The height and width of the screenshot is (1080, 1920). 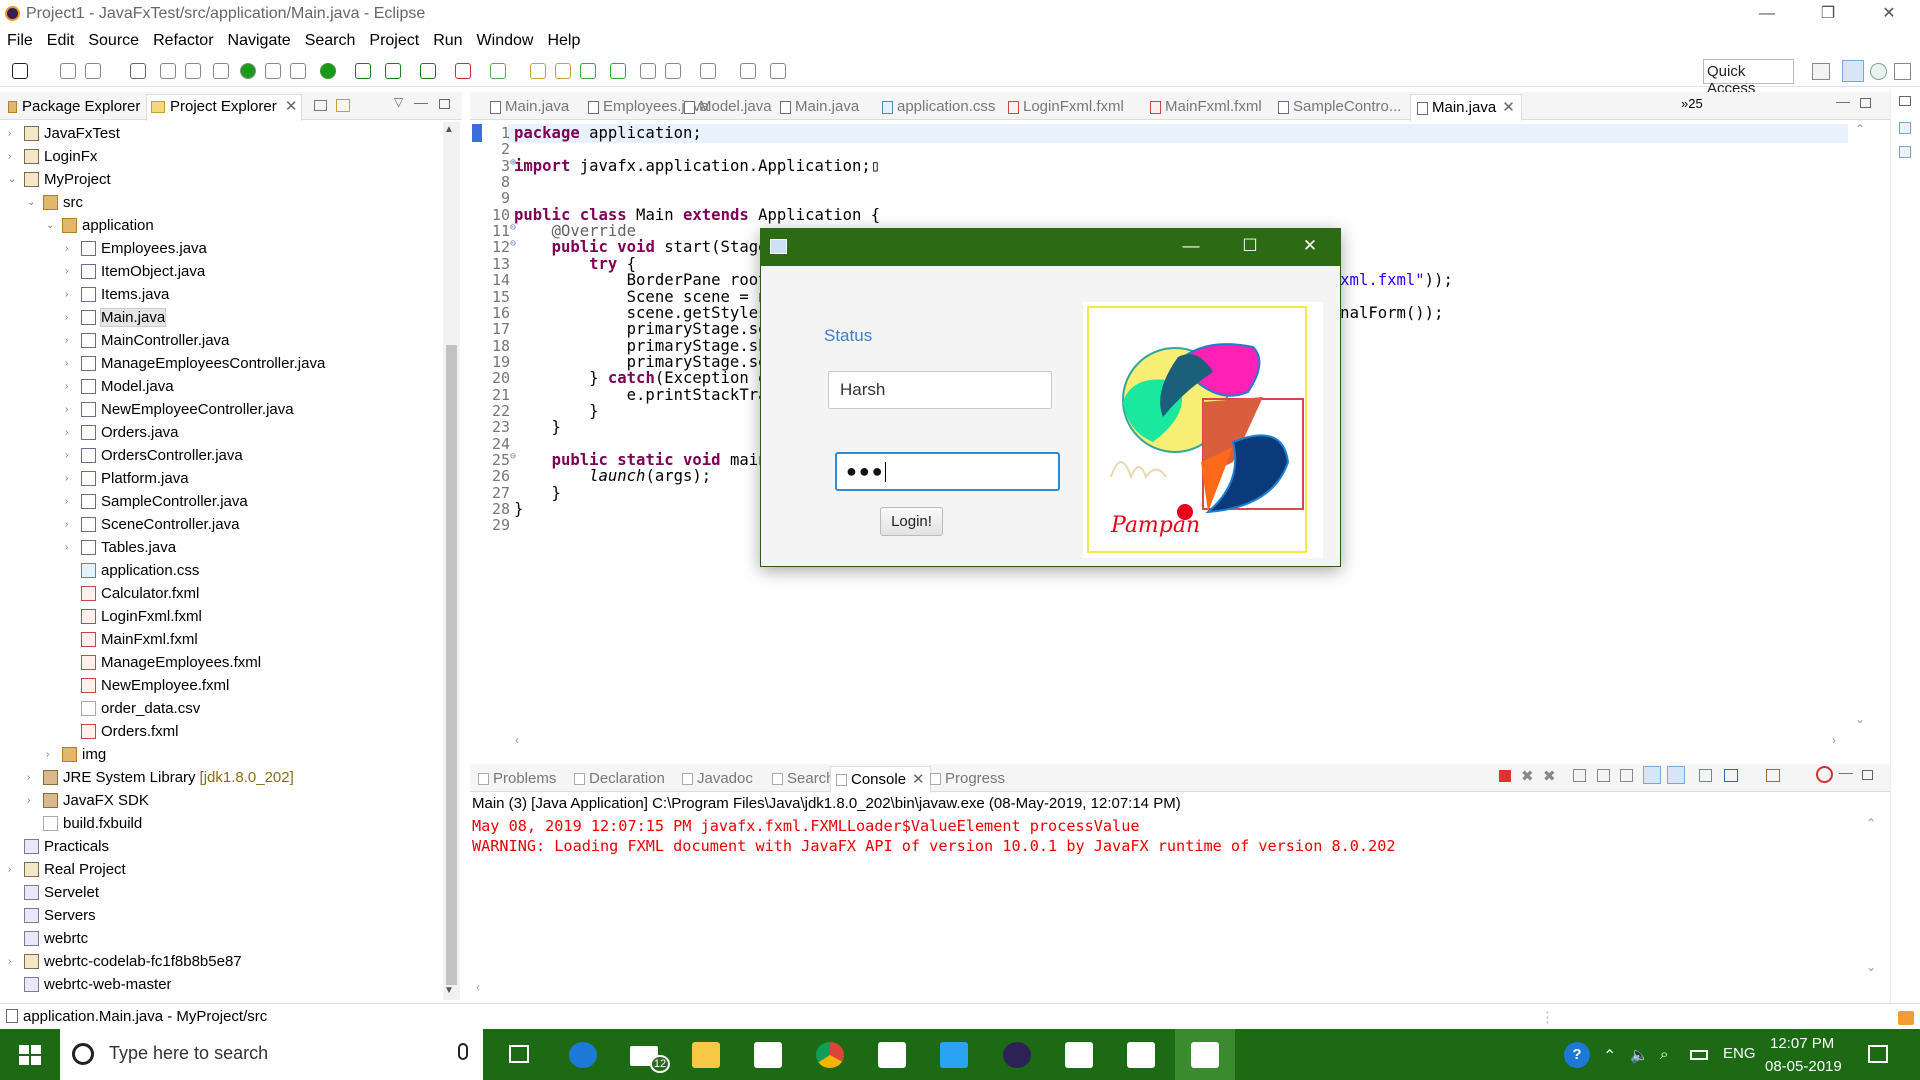 What do you see at coordinates (1676, 775) in the screenshot?
I see `show-on-error-icon` at bounding box center [1676, 775].